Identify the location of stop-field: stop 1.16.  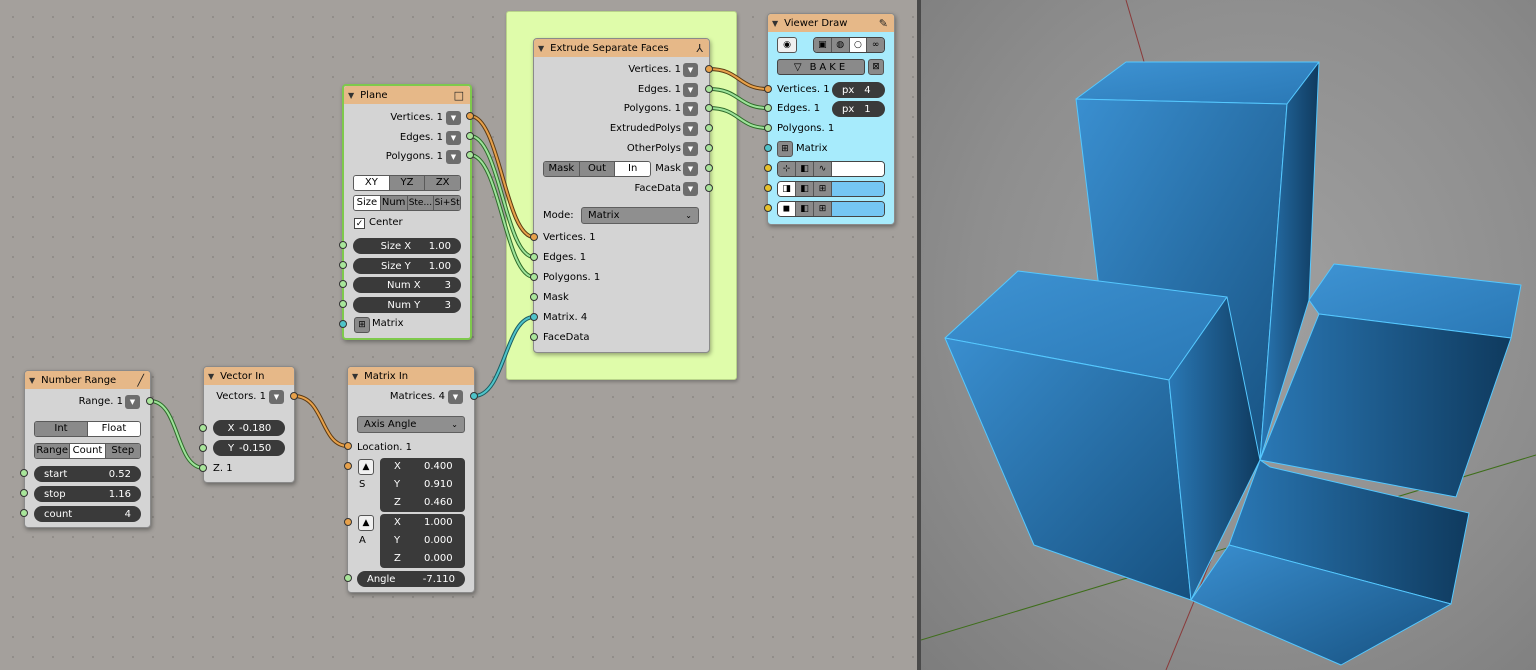
(87, 494).